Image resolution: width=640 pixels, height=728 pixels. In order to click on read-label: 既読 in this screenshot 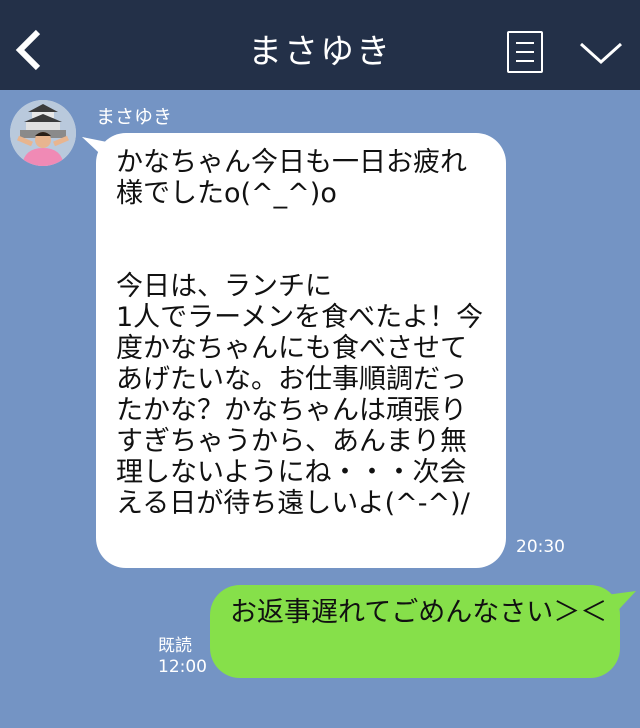, I will do `click(175, 646)`.